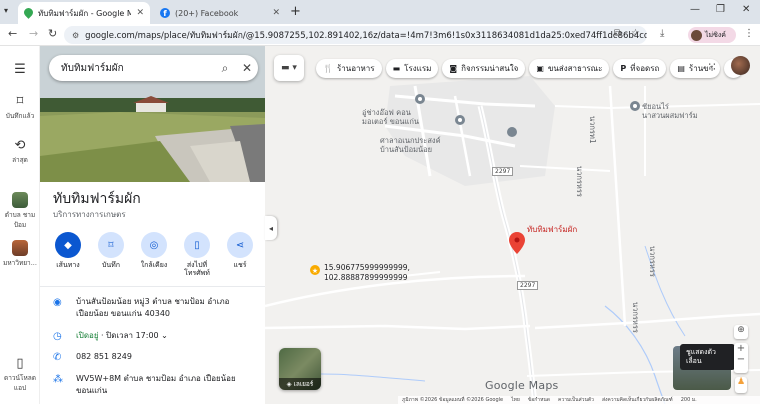 The width and height of the screenshot is (760, 404). What do you see at coordinates (12, 33) in the screenshot?
I see `back-icon: ←` at bounding box center [12, 33].